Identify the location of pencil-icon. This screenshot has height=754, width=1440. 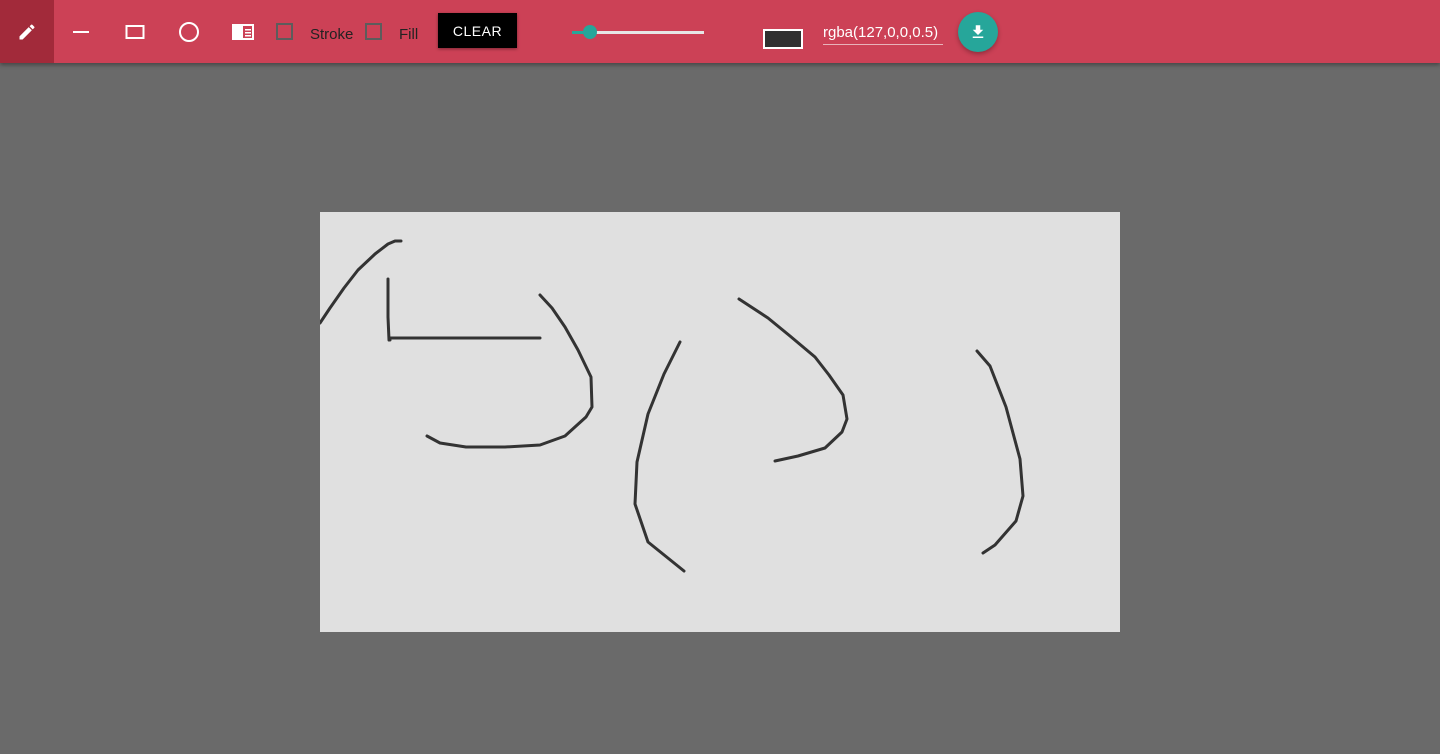
(27, 31).